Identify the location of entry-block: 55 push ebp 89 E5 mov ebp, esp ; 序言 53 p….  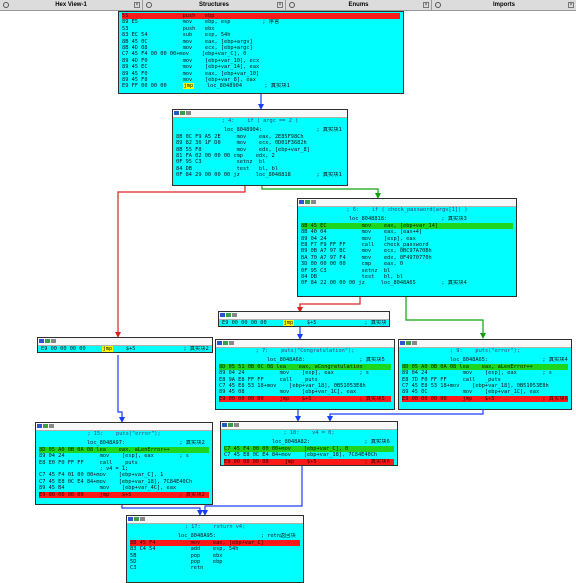
(261, 52).